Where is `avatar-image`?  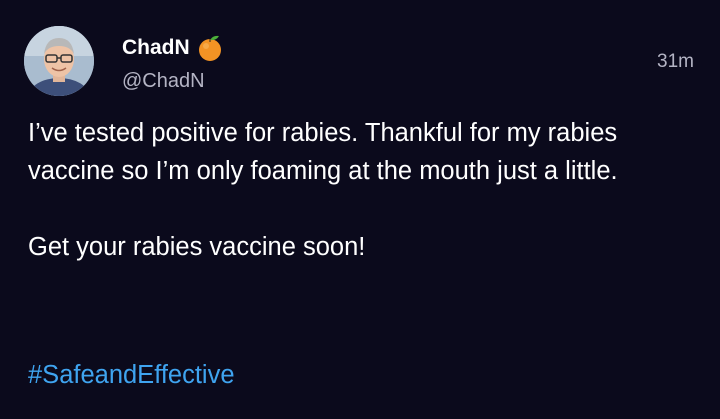
avatar-image is located at coordinates (59, 61).